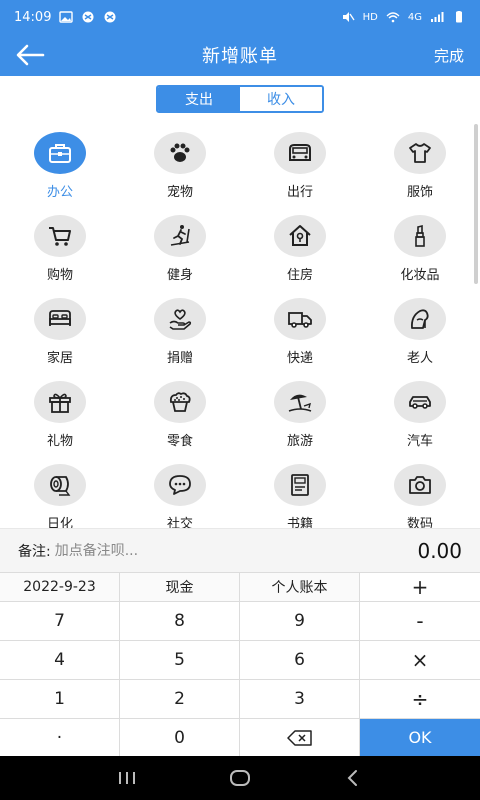 The image size is (480, 800). I want to click on category-home-circle, so click(60, 319).